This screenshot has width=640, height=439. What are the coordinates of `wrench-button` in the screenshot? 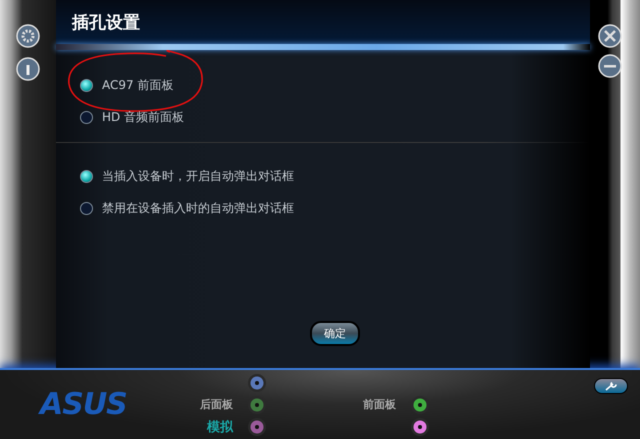 It's located at (611, 386).